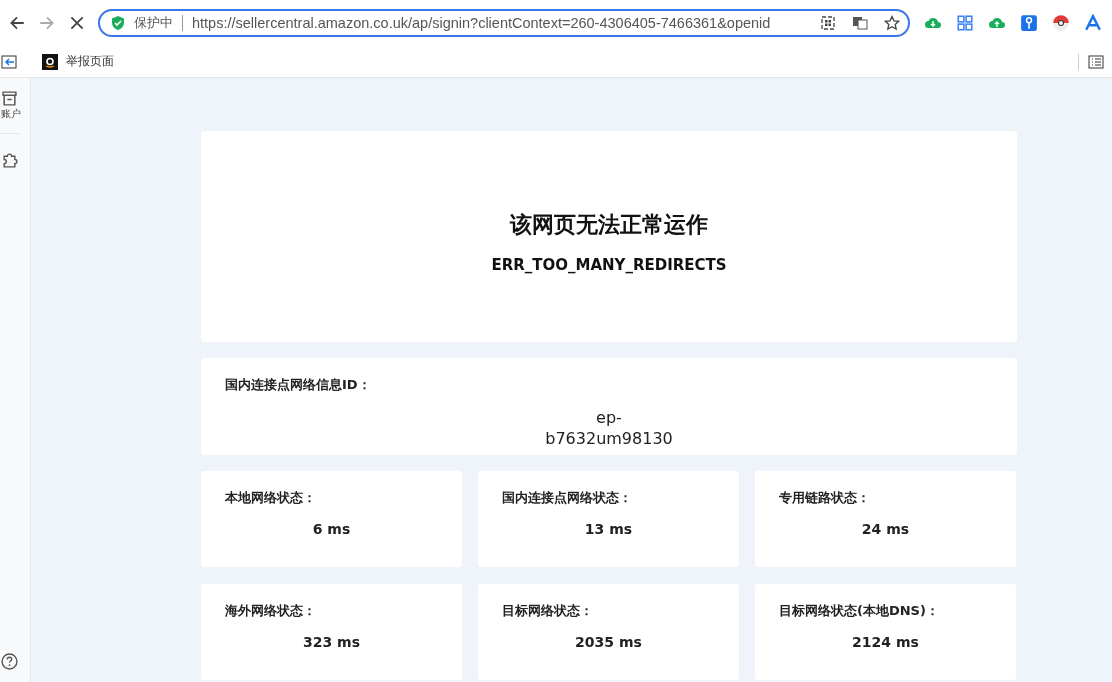  Describe the element at coordinates (609, 429) in the screenshot. I see `info-value: ep-b7632um98130` at that location.